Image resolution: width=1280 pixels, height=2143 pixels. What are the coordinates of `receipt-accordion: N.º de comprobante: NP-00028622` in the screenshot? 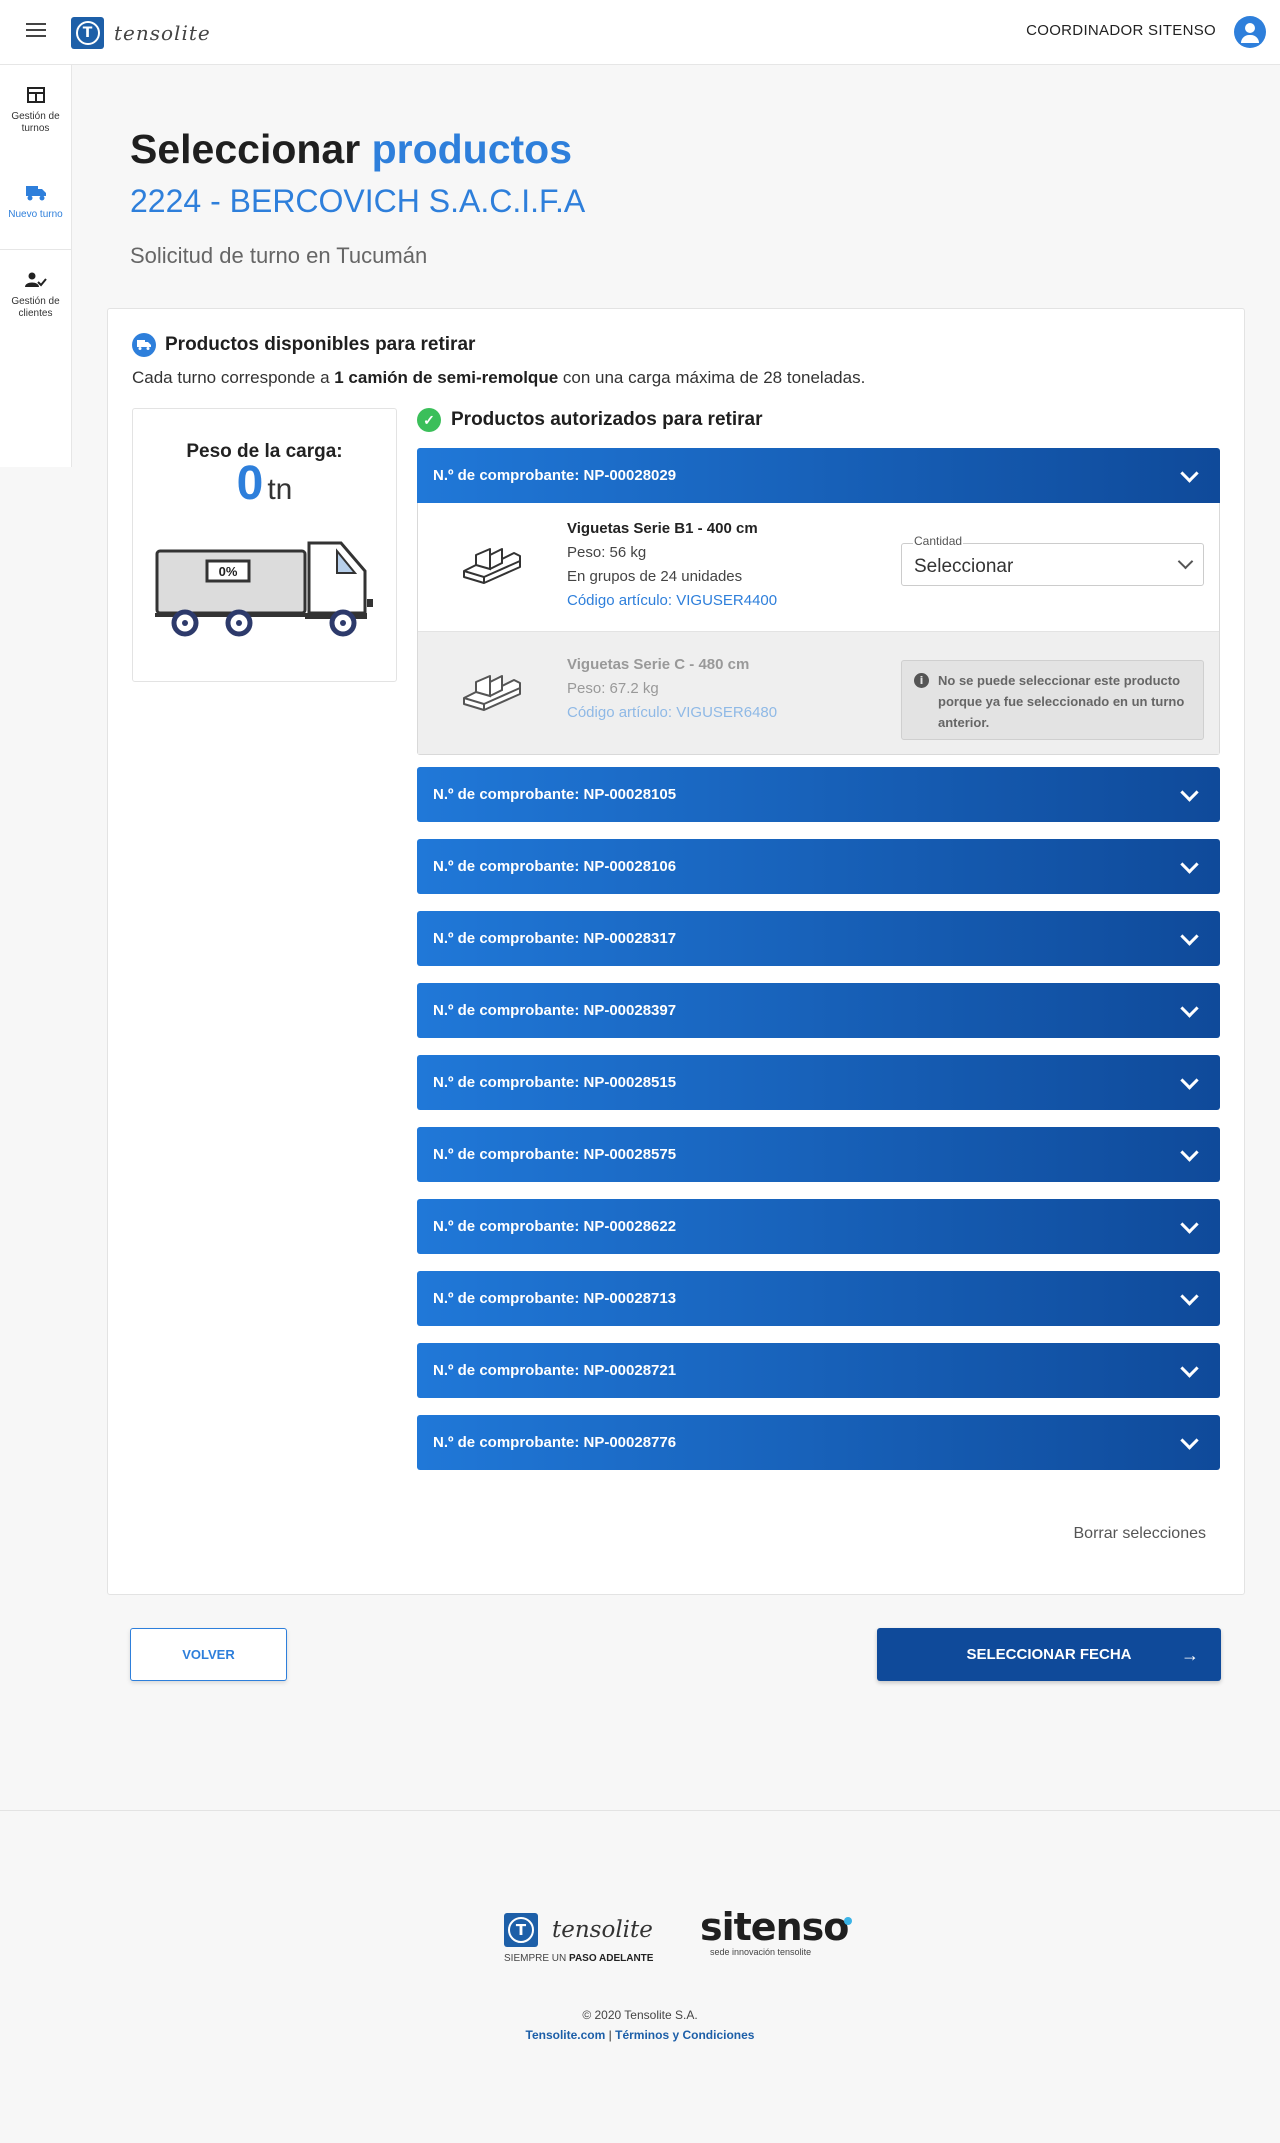 It's located at (818, 1226).